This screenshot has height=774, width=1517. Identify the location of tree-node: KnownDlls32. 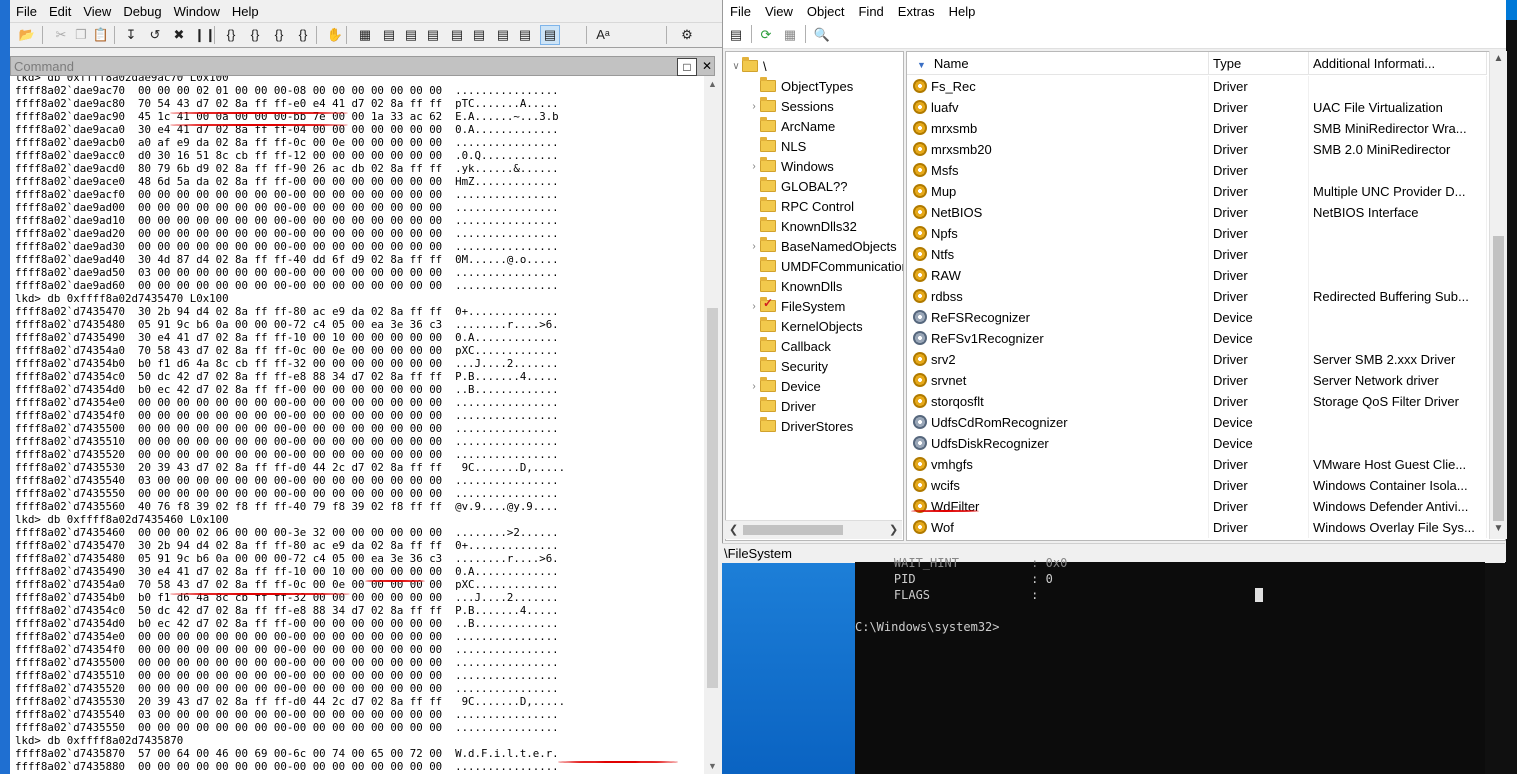
(802, 226).